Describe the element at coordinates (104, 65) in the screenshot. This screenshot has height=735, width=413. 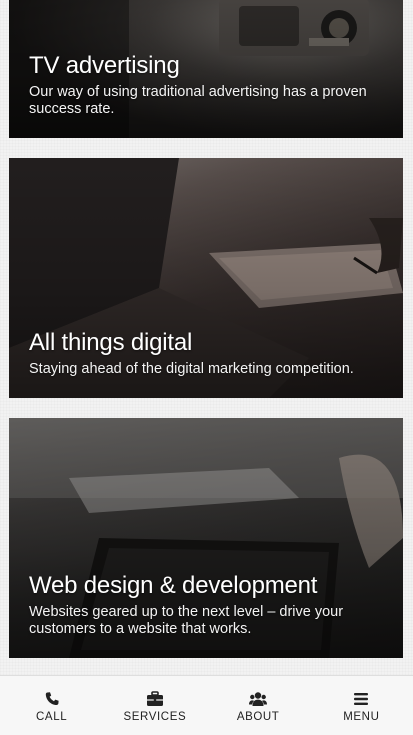
I see `card-title: TV advertising` at that location.